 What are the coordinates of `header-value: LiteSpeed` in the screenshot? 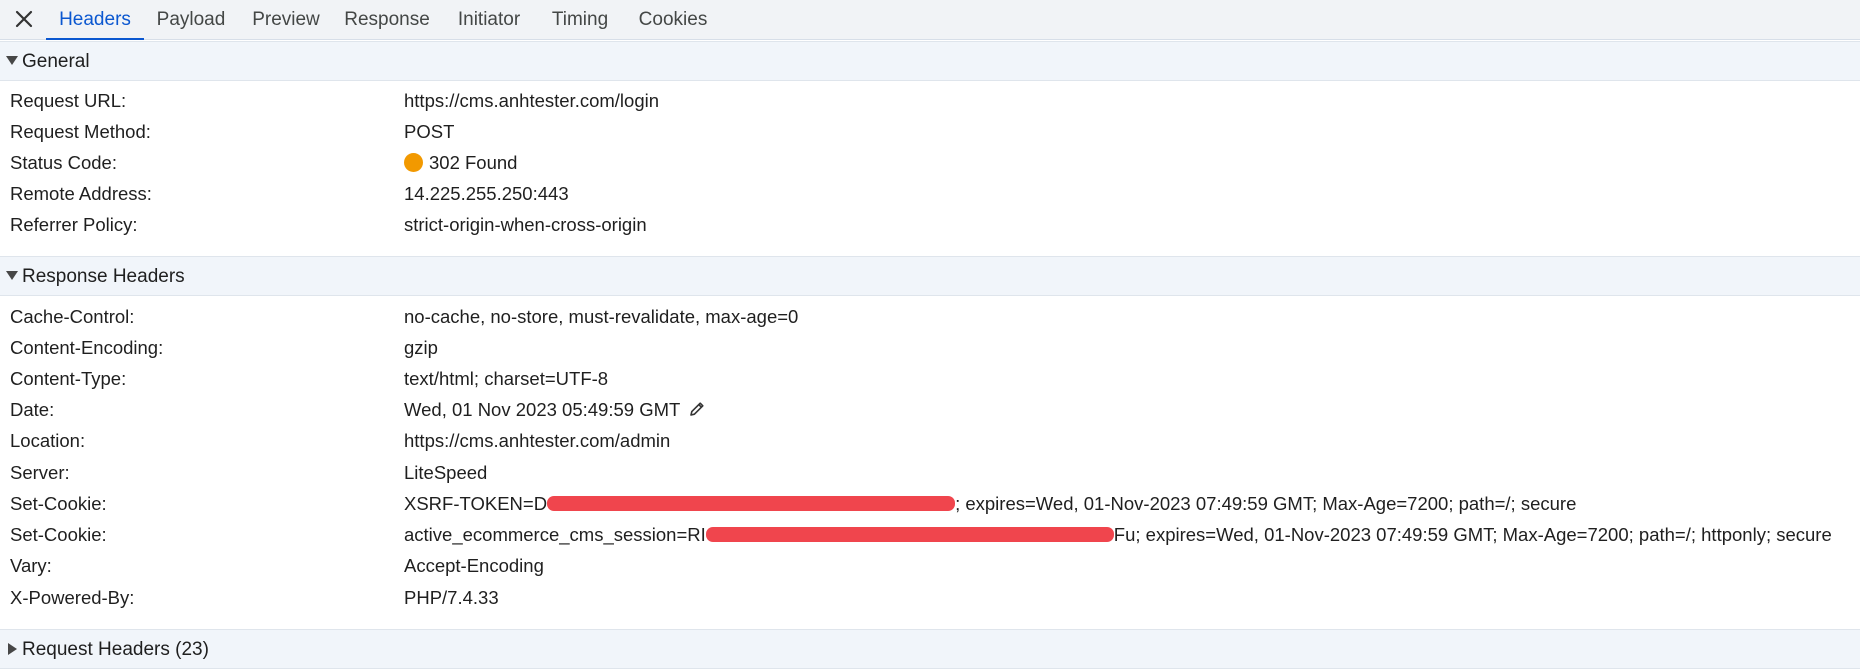 It's located at (445, 472).